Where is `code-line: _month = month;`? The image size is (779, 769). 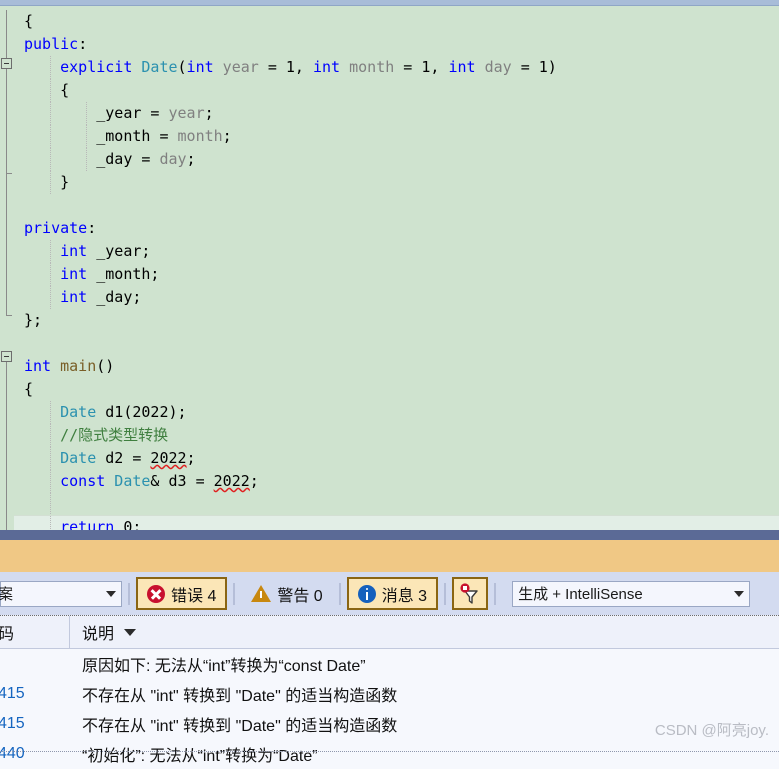
code-line: _month = month; is located at coordinates (396, 136).